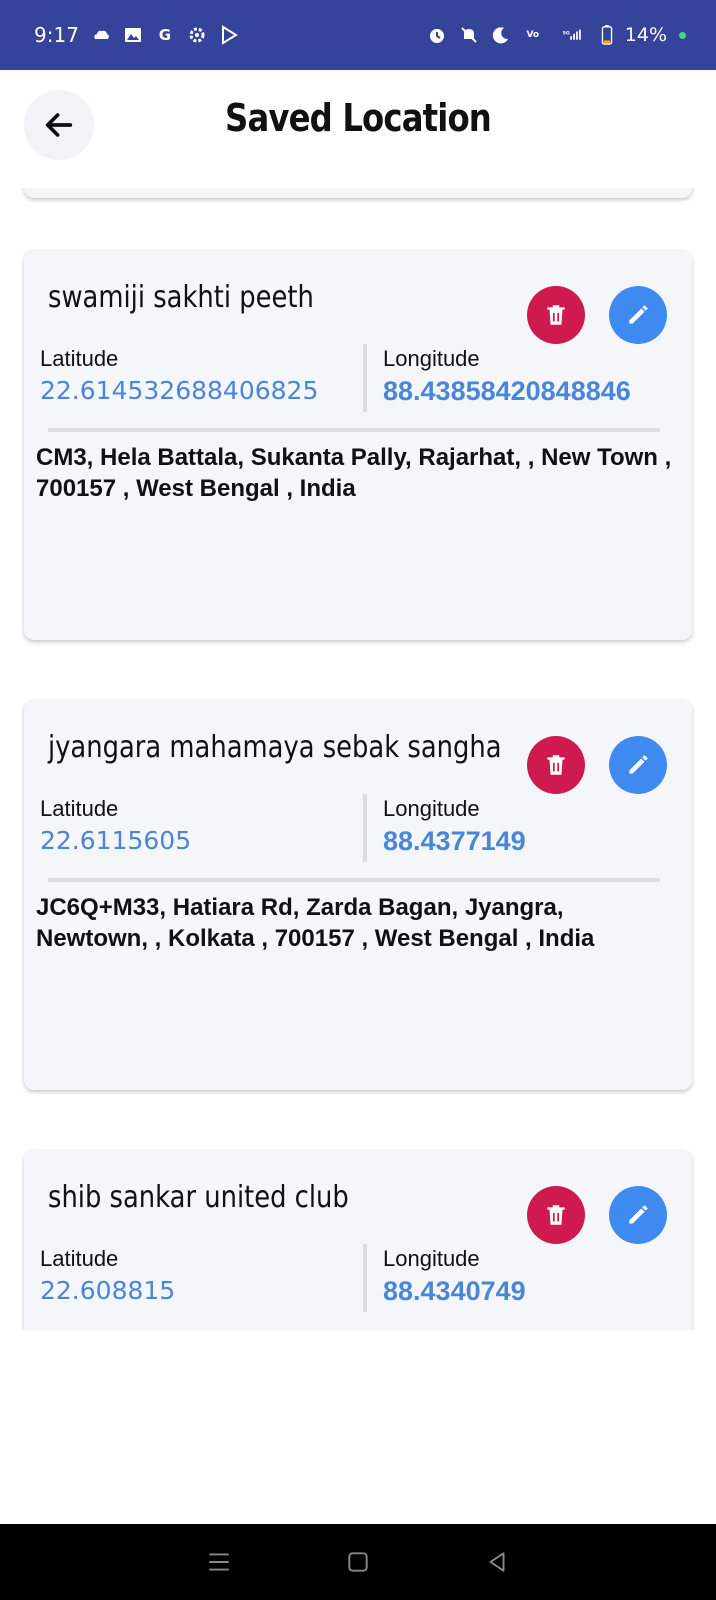 This screenshot has height=1600, width=716. What do you see at coordinates (565, 33) in the screenshot?
I see `svg-text: 5G` at bounding box center [565, 33].